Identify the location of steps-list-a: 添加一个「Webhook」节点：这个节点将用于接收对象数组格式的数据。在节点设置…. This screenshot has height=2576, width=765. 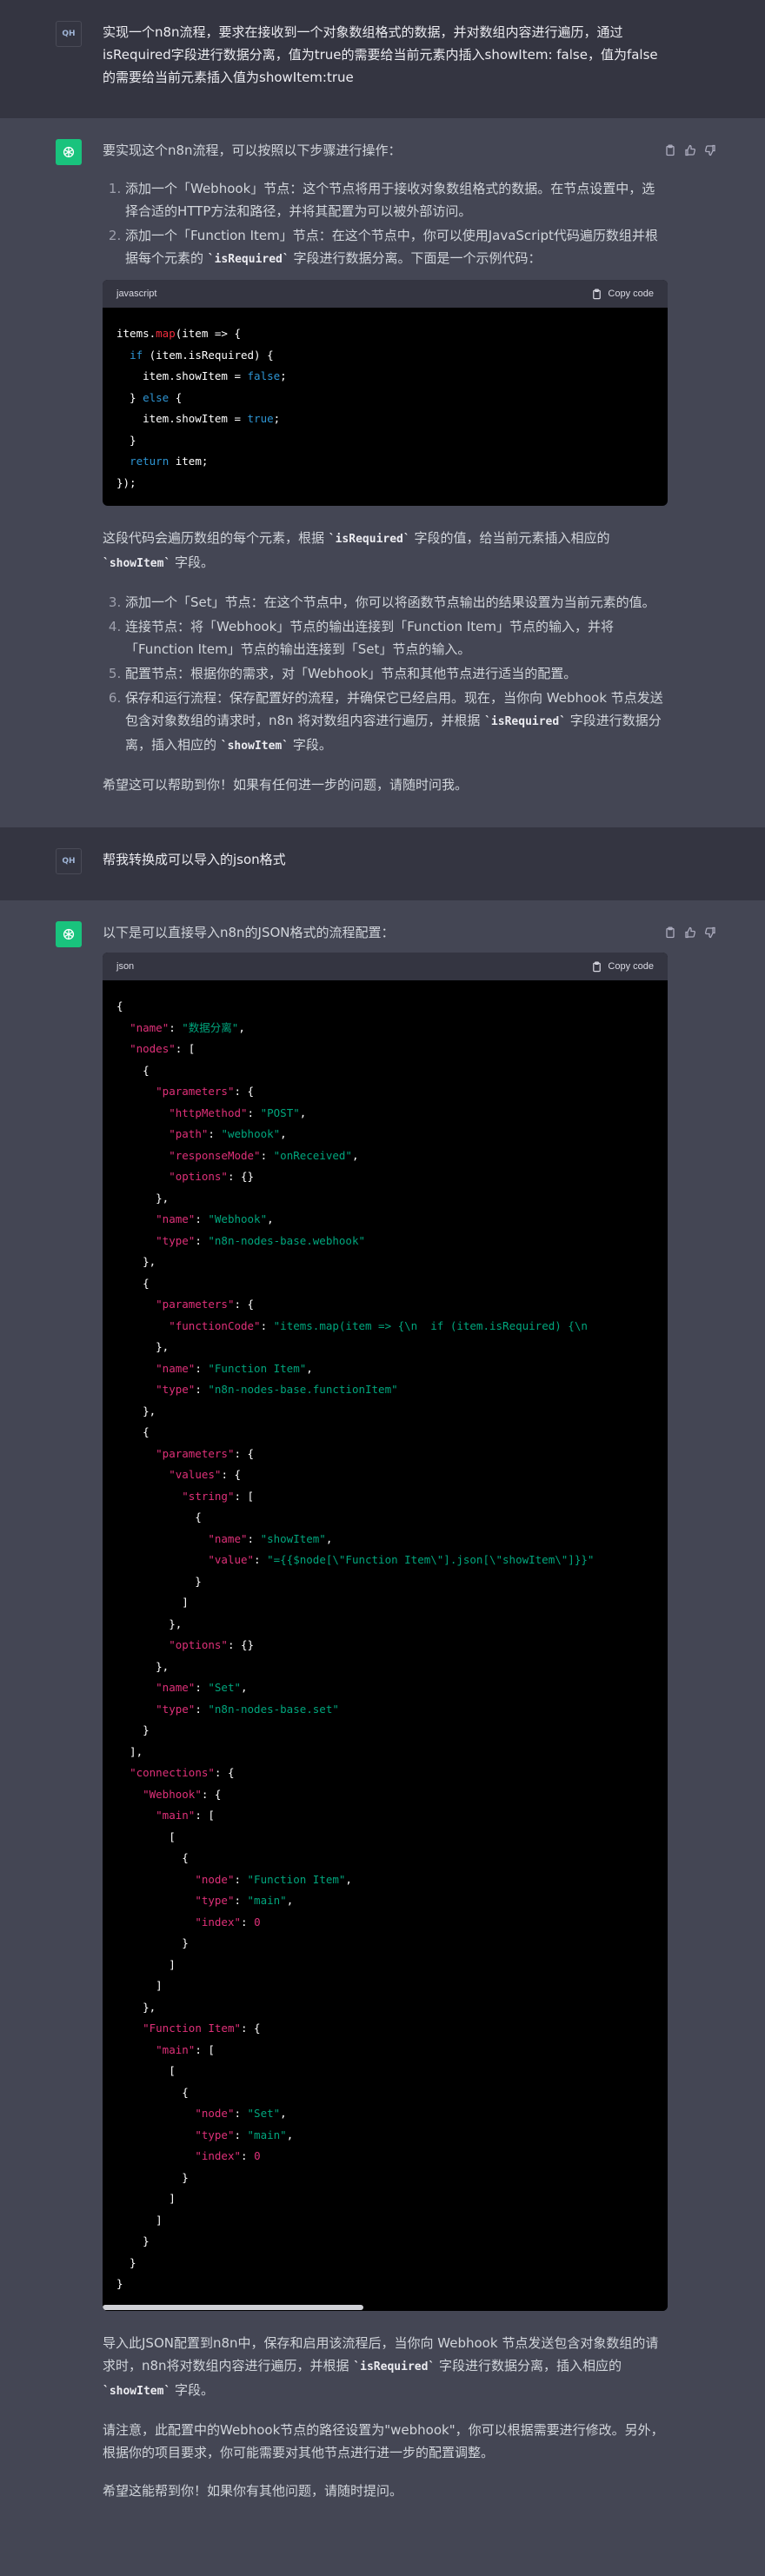
(385, 224).